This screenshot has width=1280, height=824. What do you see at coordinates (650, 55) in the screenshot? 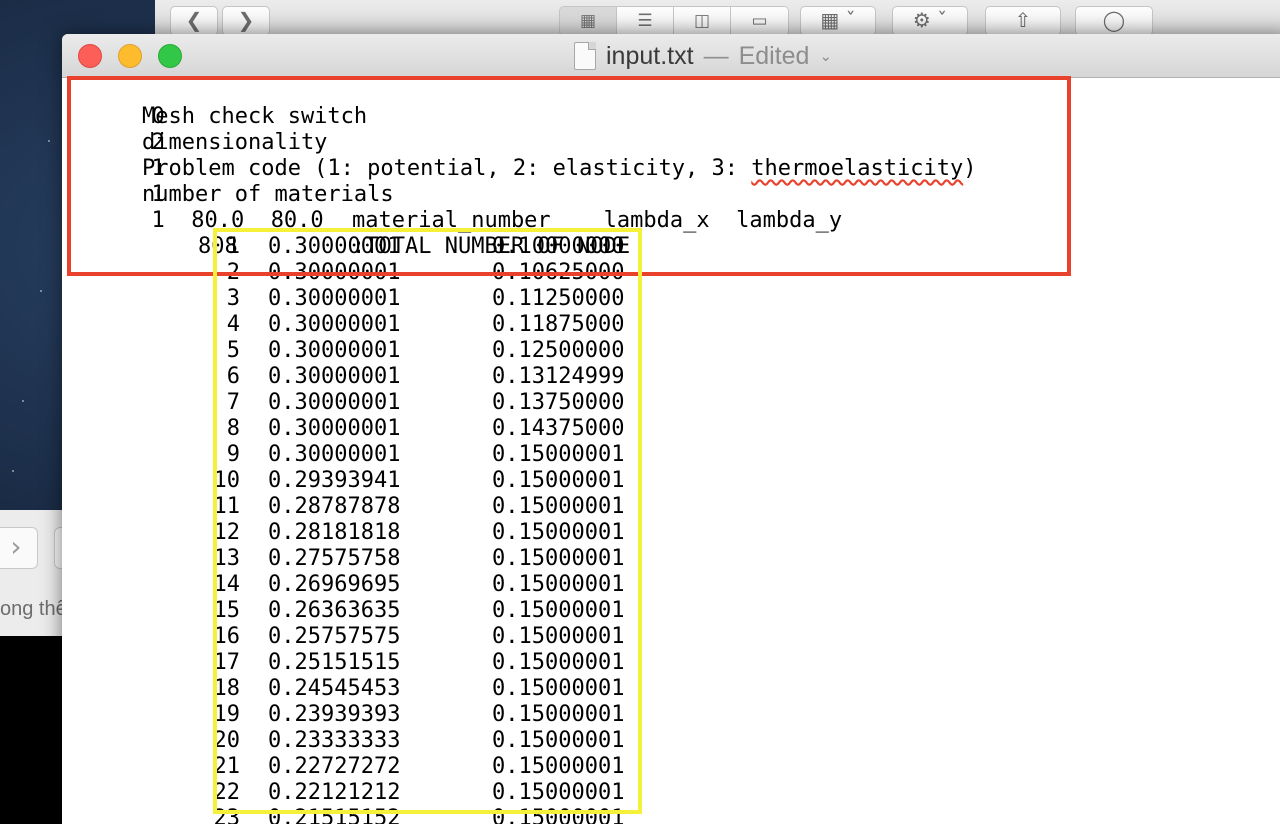
I see `file-name: input.txt` at bounding box center [650, 55].